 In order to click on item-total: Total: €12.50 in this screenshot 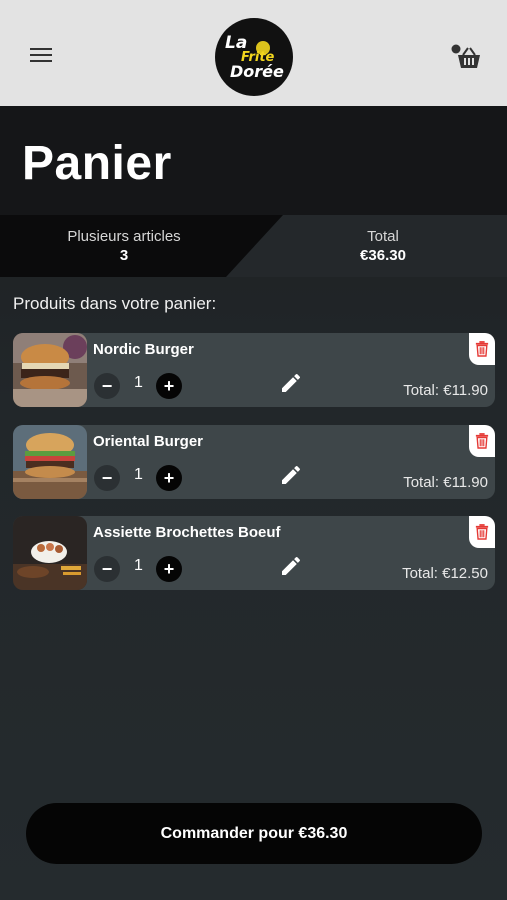, I will do `click(445, 573)`.